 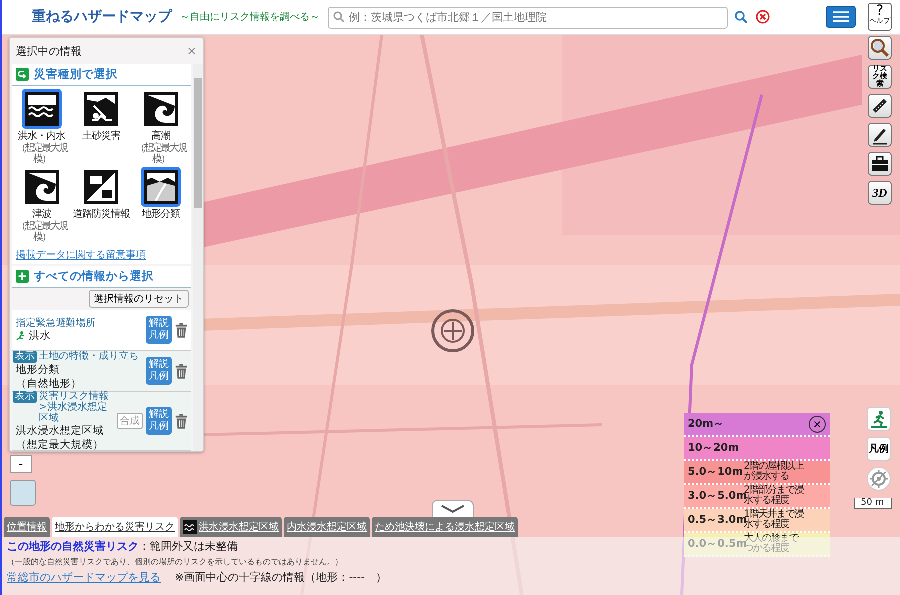 What do you see at coordinates (101, 214) in the screenshot?
I see `hazard-label: 道路防災情報` at bounding box center [101, 214].